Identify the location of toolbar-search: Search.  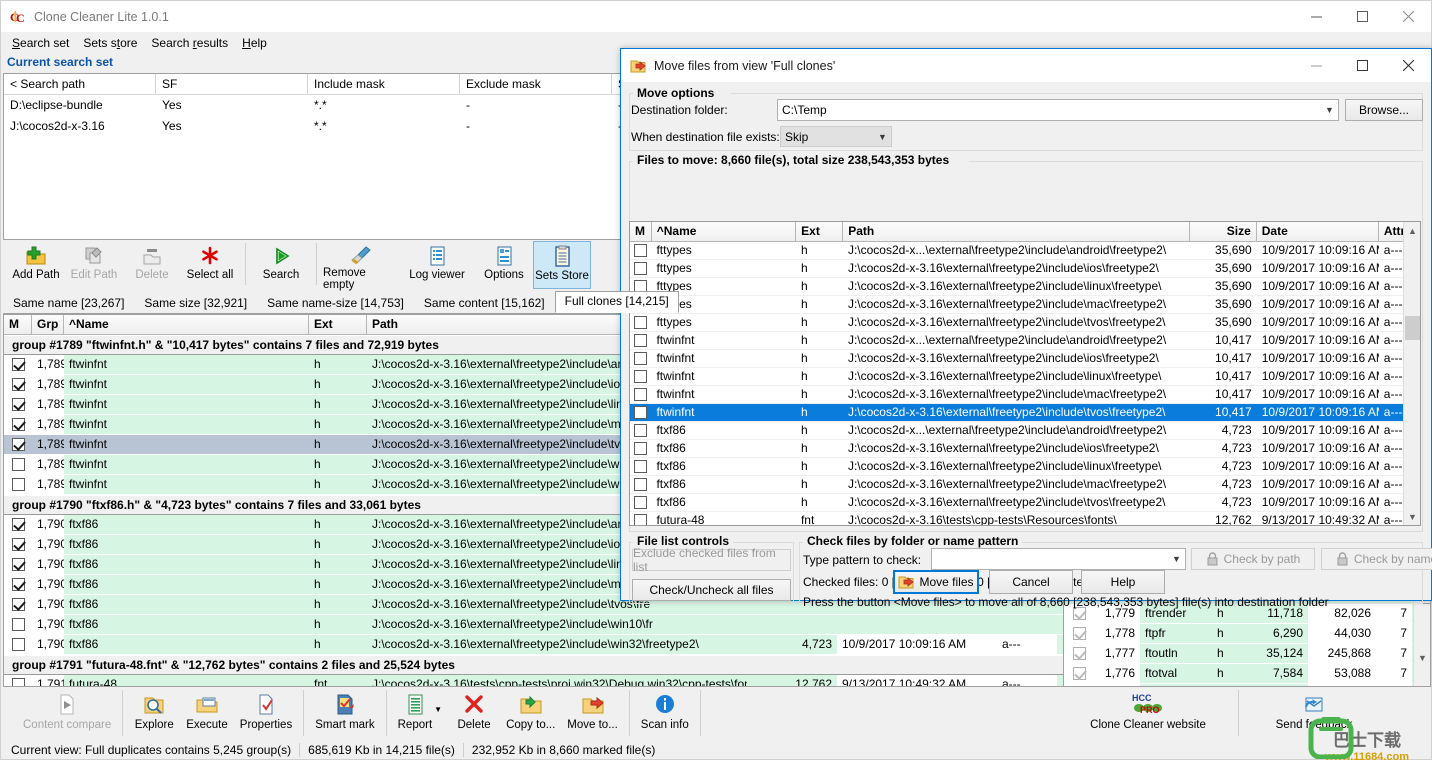
(281, 265).